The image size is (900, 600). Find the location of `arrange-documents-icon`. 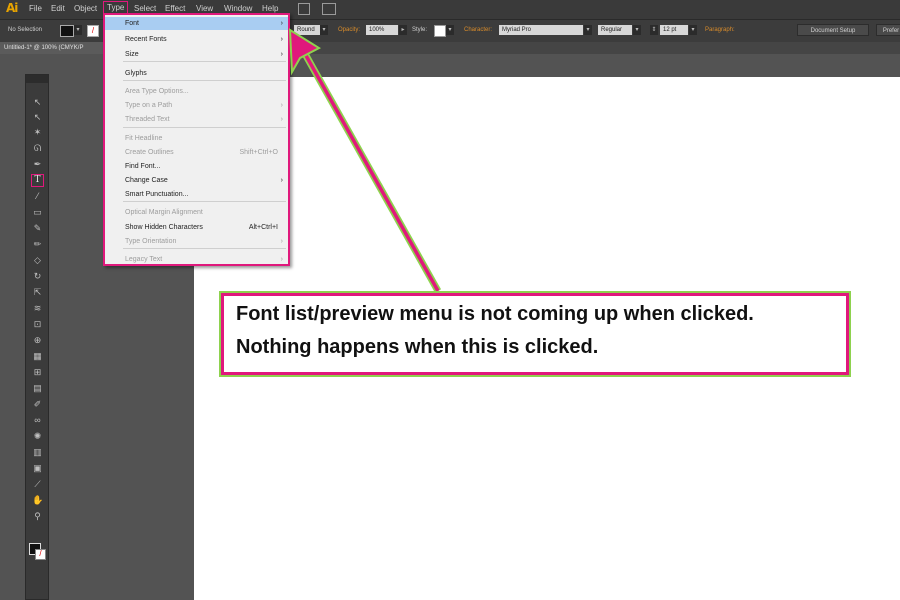

arrange-documents-icon is located at coordinates (329, 9).